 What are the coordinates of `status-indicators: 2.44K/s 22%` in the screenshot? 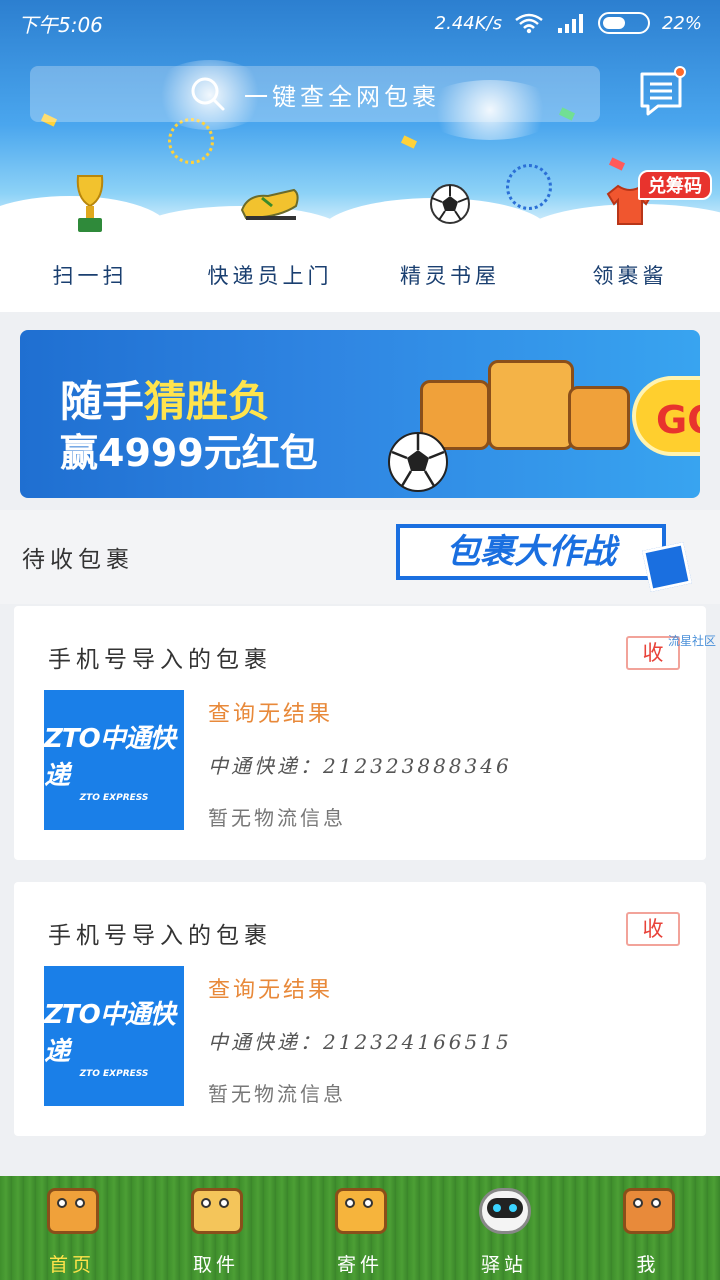 It's located at (568, 23).